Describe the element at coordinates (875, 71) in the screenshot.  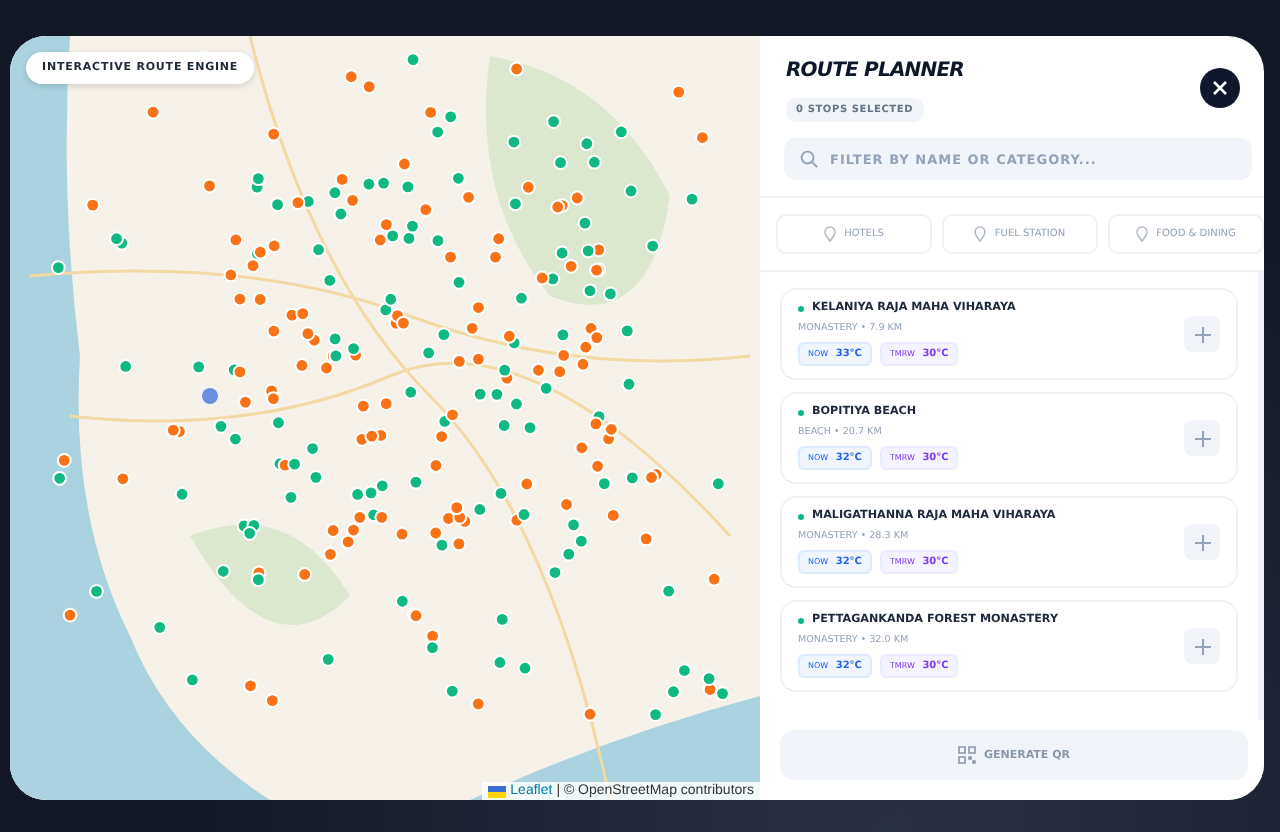
I see `panel-title: ROUTE PLANNER` at that location.